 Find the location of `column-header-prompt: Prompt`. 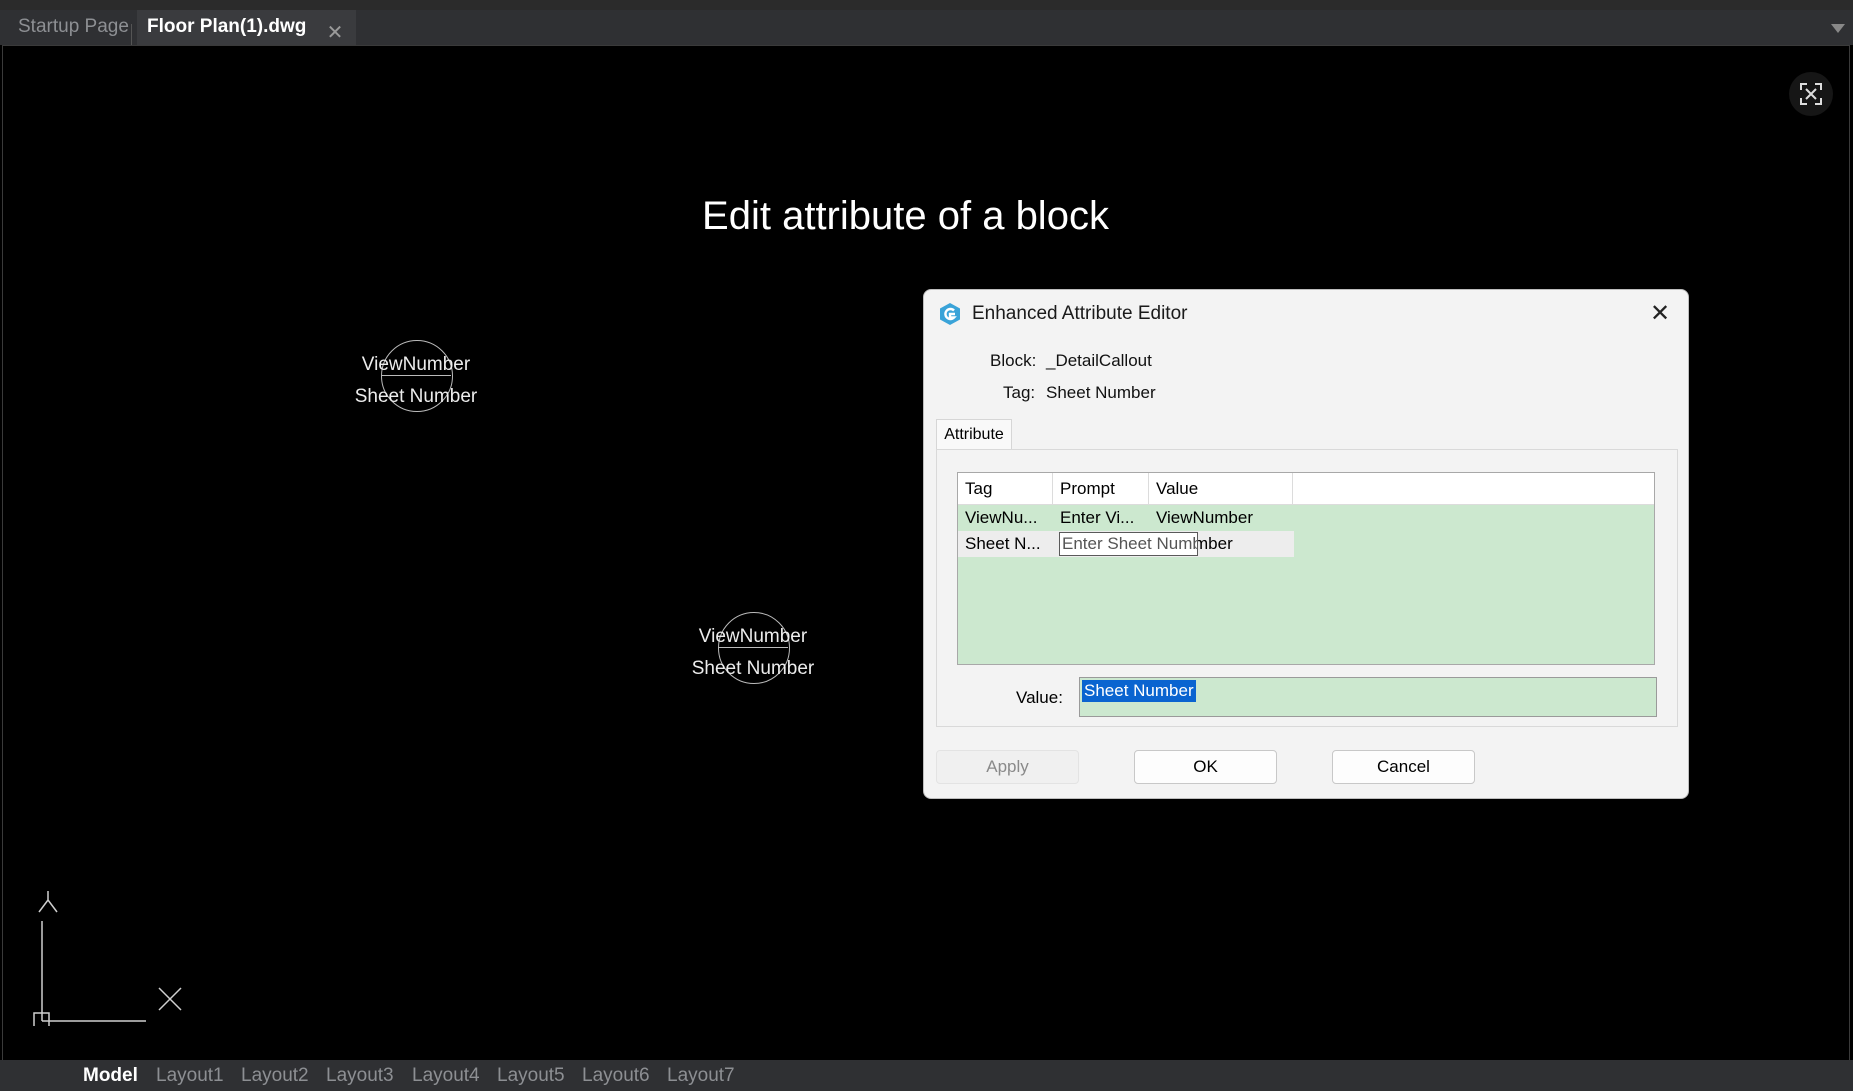

column-header-prompt: Prompt is located at coordinates (1101, 488).